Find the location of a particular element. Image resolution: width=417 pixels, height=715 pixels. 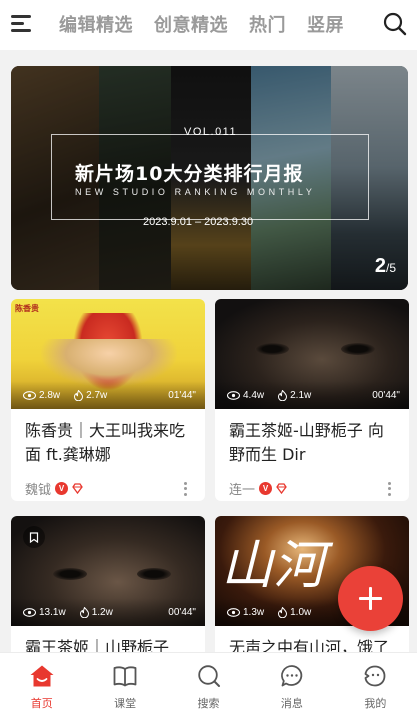

nav-messages: 消息 is located at coordinates (291, 684).